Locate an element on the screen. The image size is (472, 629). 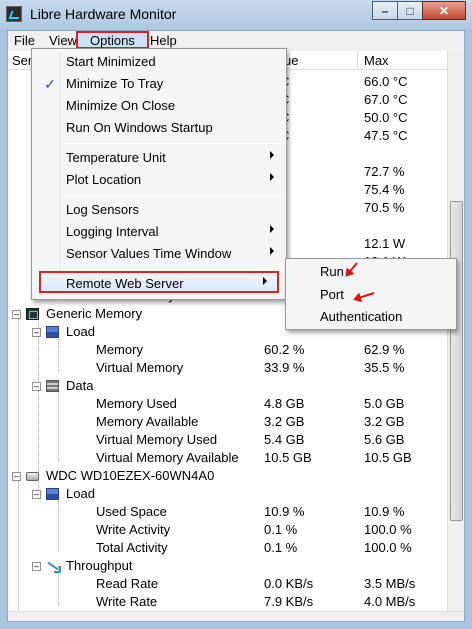
tree-row: – Data is located at coordinates (228, 386).